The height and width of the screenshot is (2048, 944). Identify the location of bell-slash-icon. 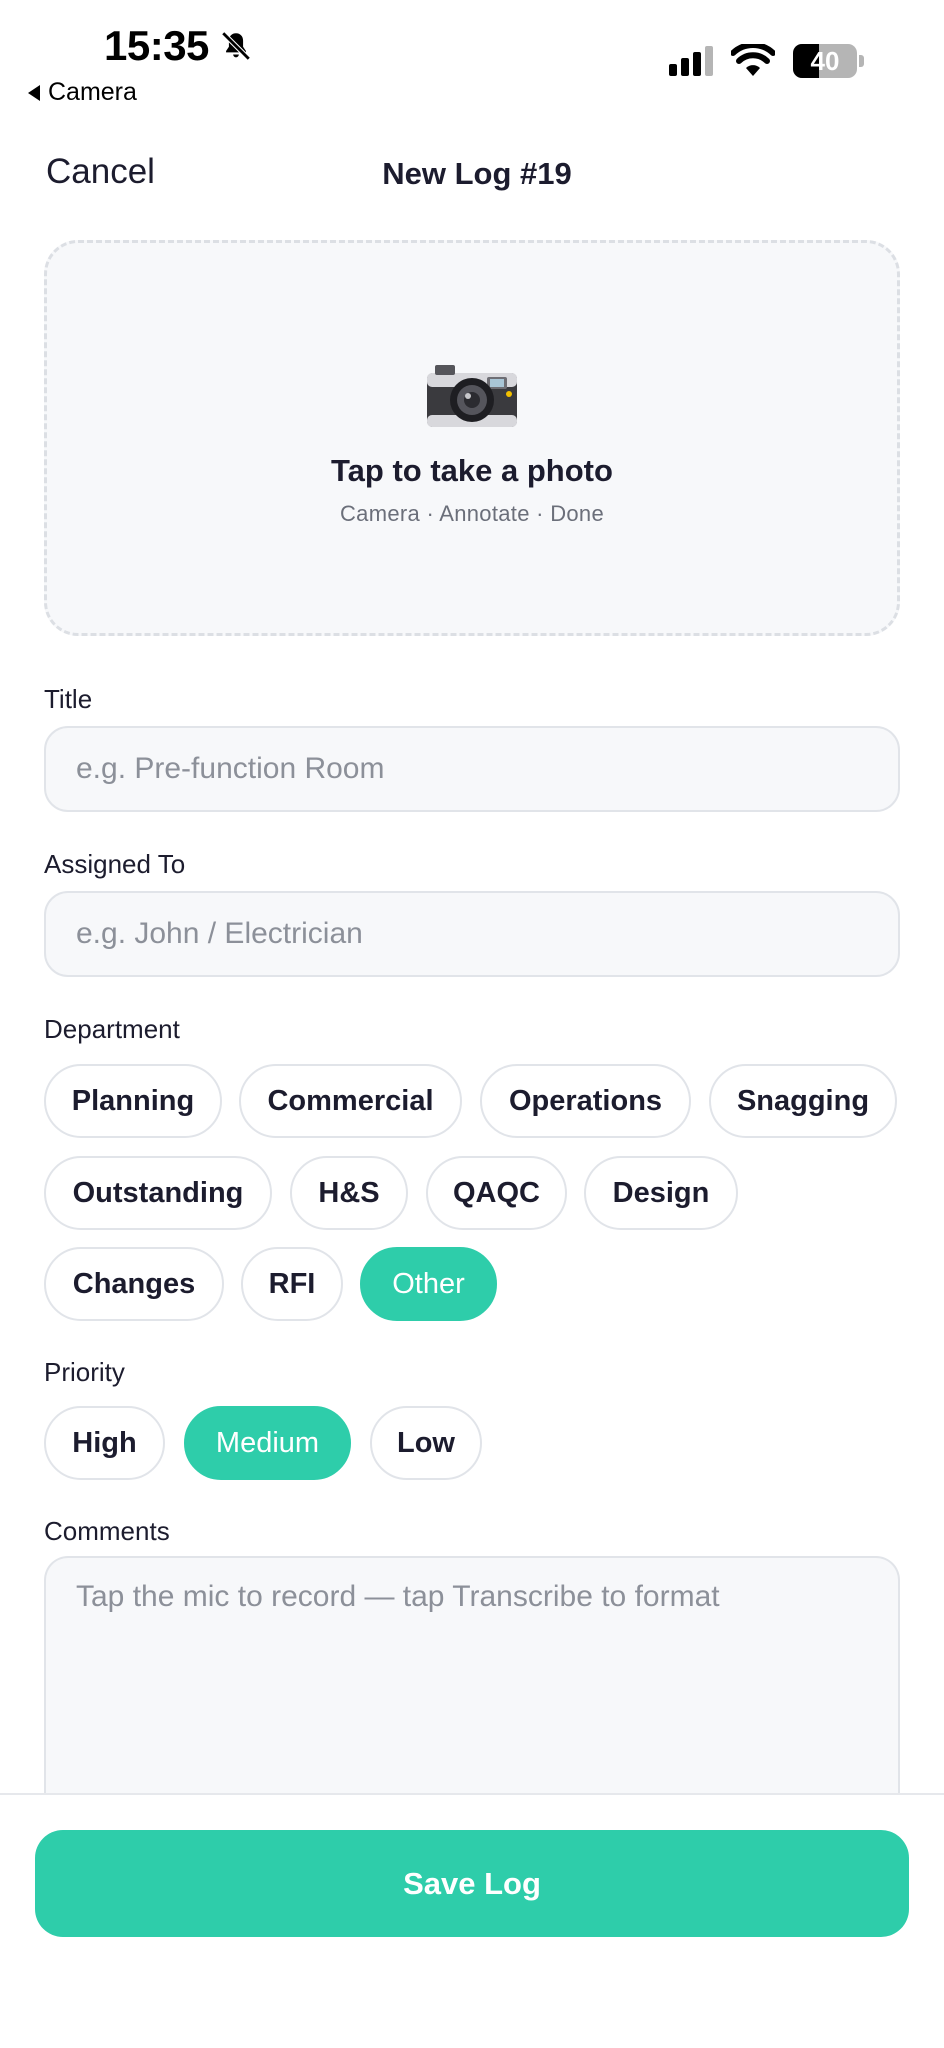
(236, 46).